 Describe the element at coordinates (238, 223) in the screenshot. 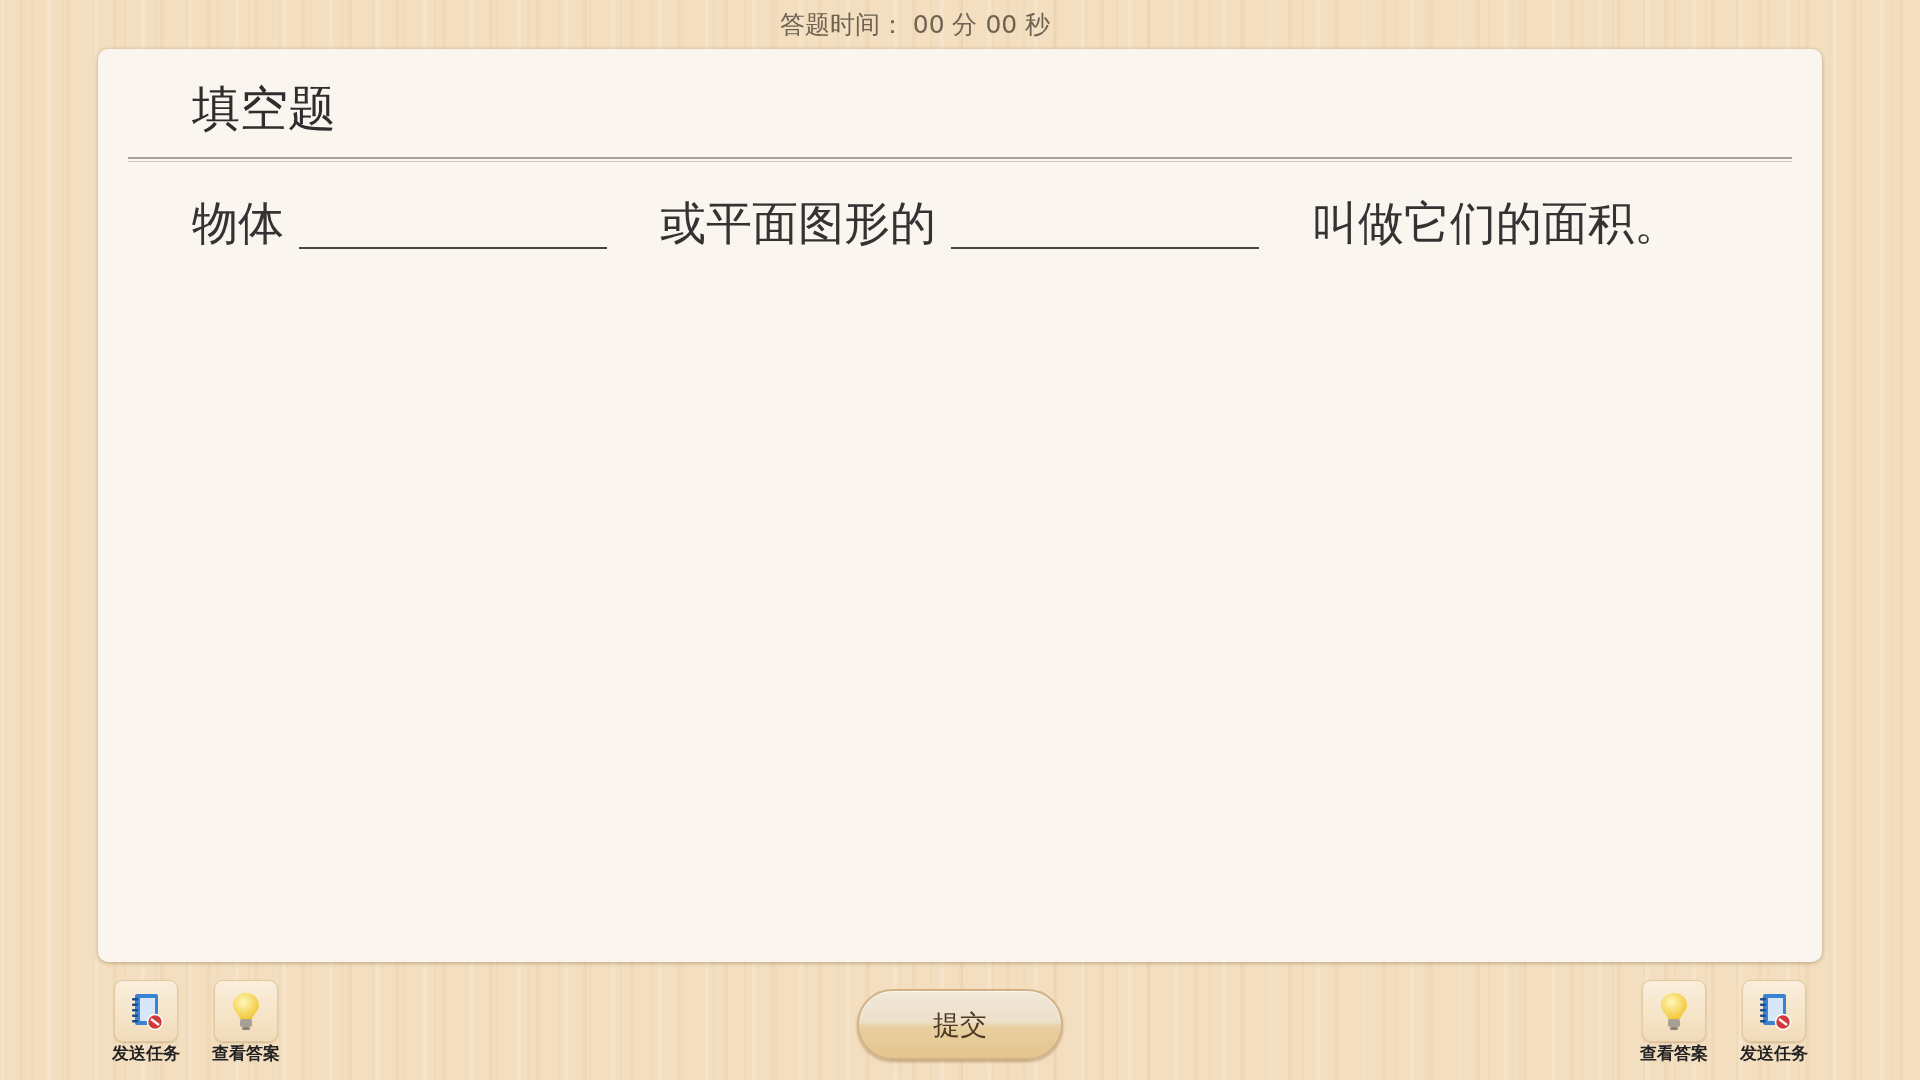

I see `sentence-text: 物体` at that location.